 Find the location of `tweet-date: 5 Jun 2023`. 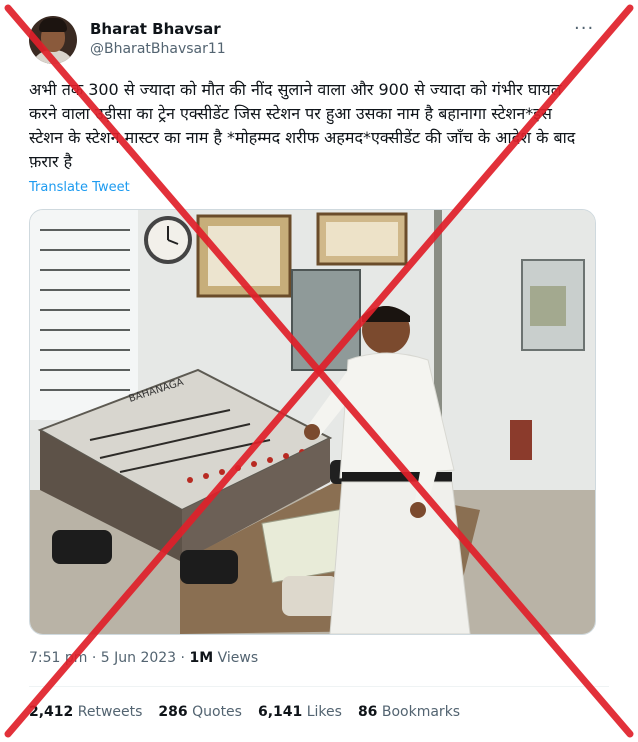

tweet-date: 5 Jun 2023 is located at coordinates (138, 658).